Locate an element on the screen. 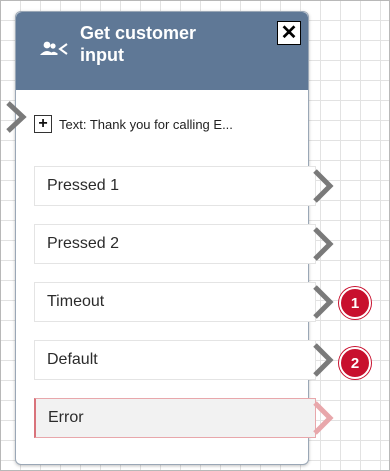 This screenshot has width=390, height=471. branch-pressed-2: Pressed 2 is located at coordinates (175, 244).